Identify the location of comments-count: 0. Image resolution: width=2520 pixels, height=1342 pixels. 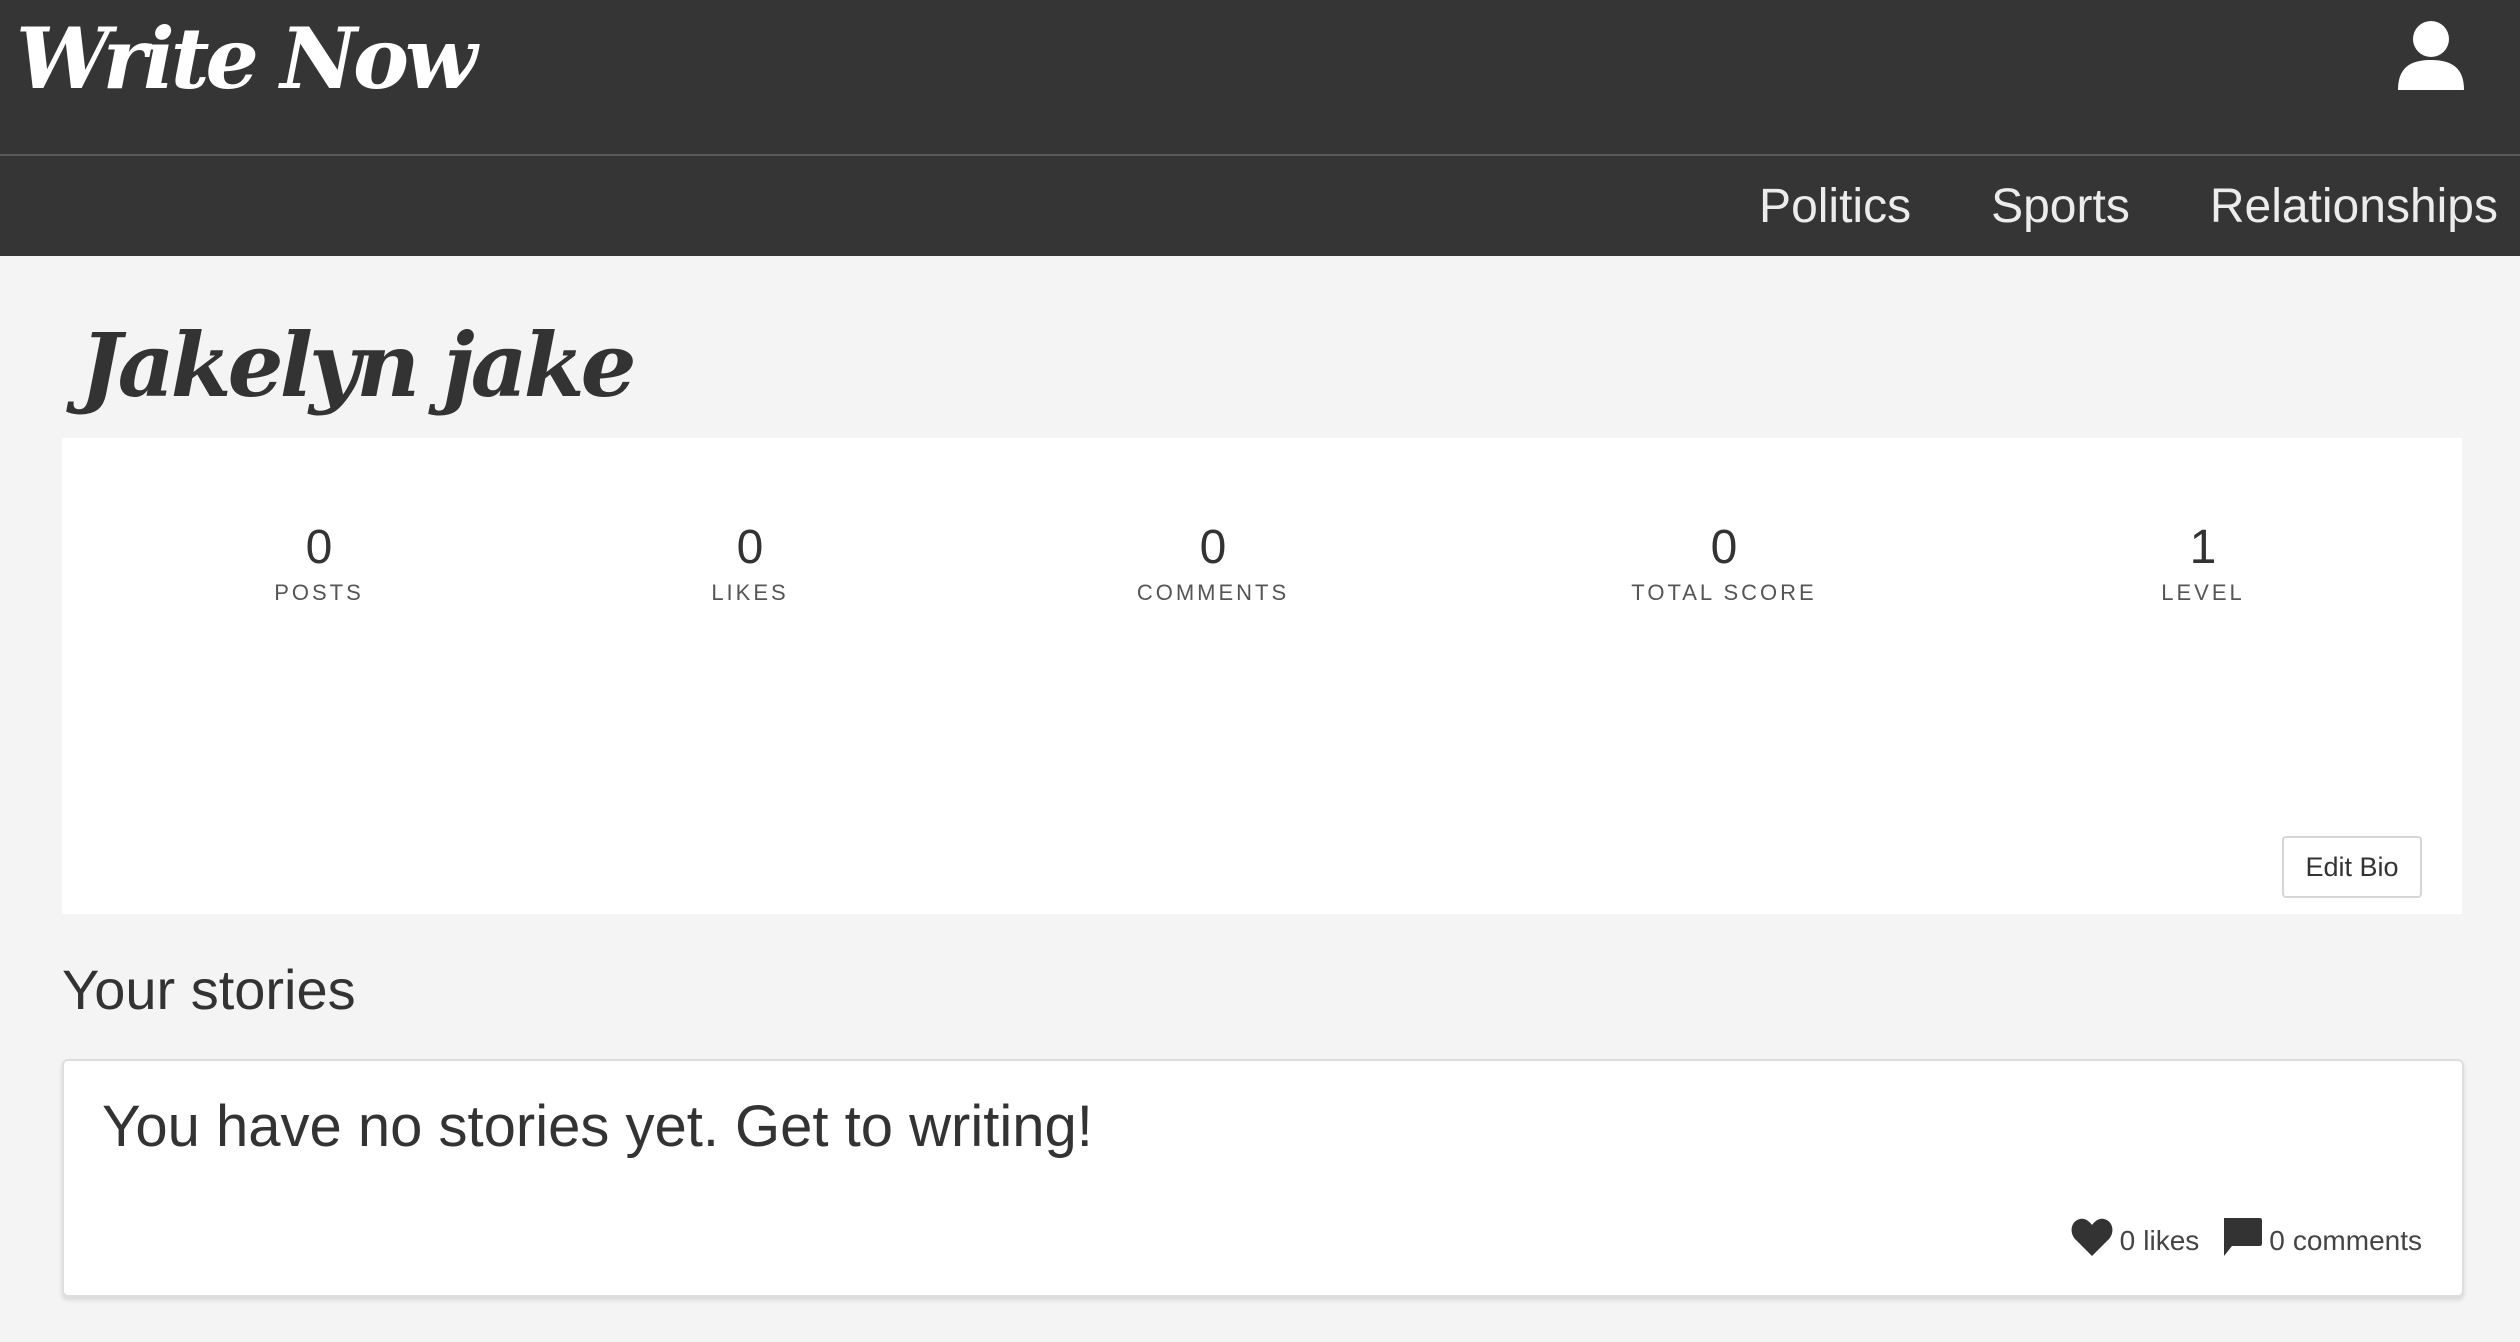
(2277, 1240).